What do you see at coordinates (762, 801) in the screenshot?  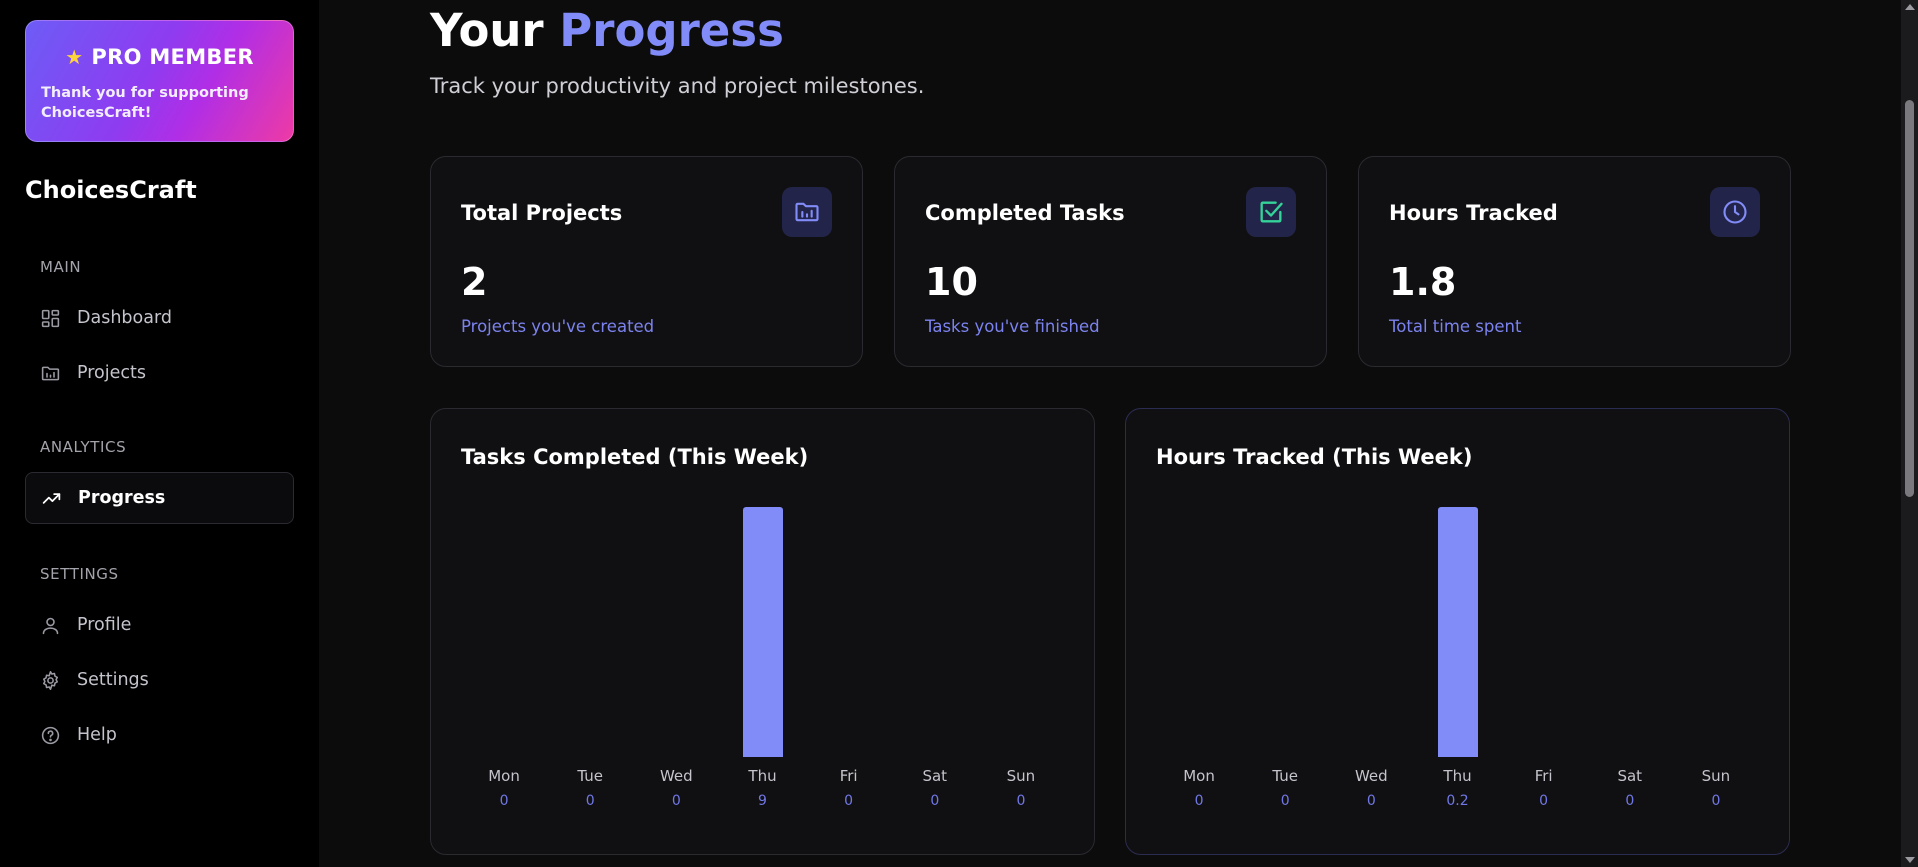 I see `chart-value-label: 9` at bounding box center [762, 801].